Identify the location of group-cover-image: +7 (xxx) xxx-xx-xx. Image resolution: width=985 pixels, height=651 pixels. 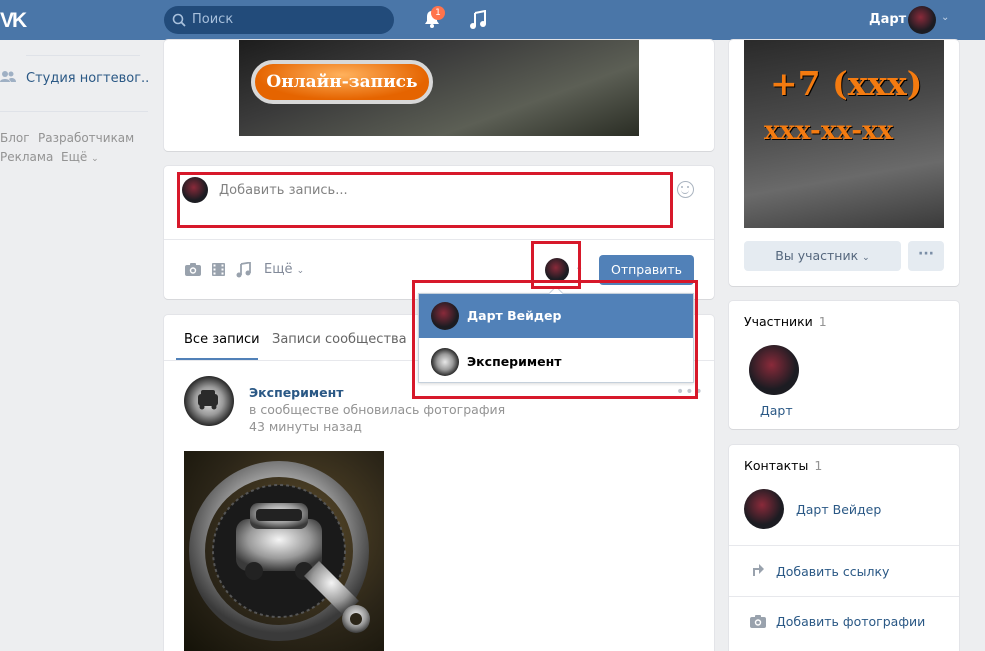
(844, 134).